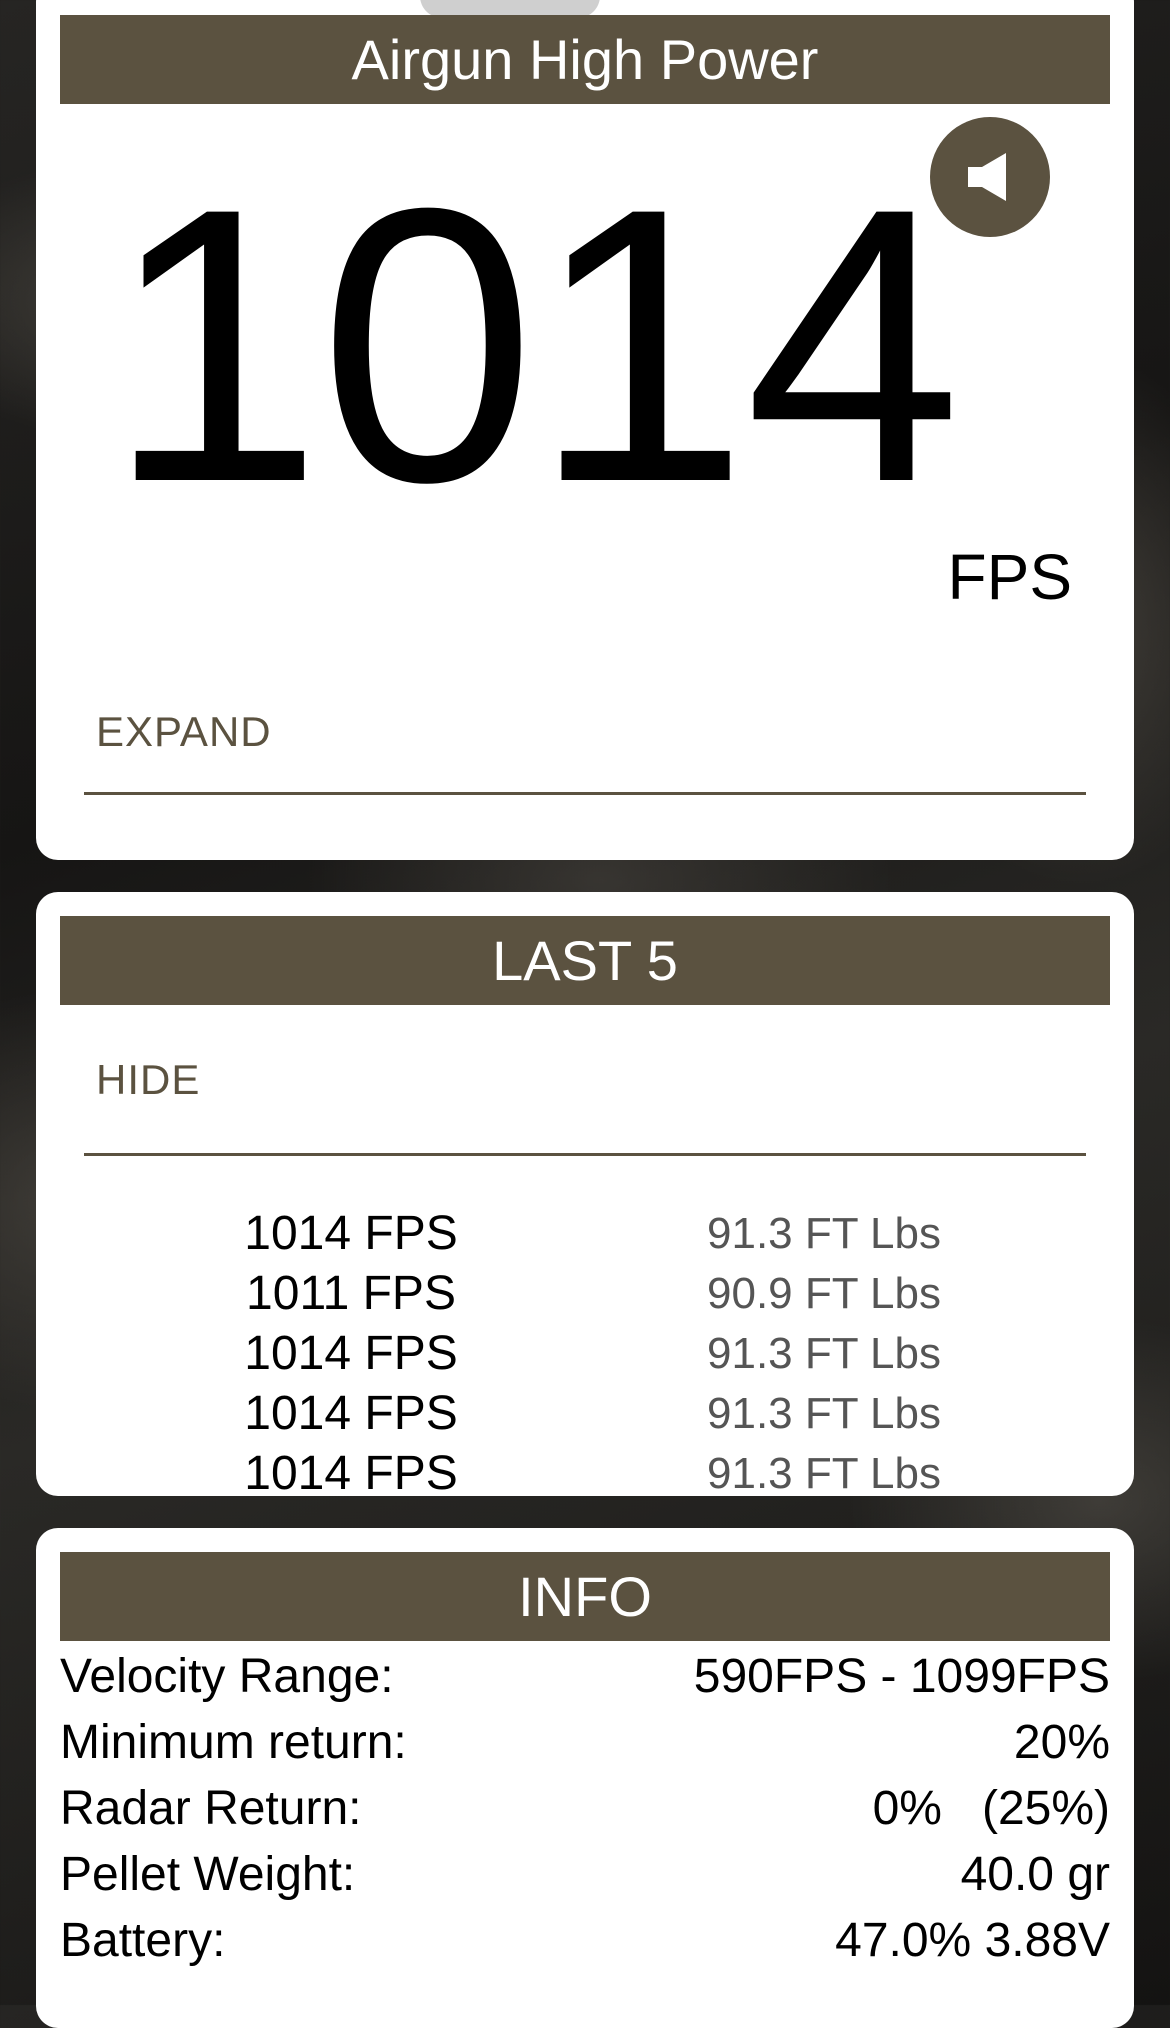  I want to click on velocity-card-title: Airgun High Power, so click(585, 59).